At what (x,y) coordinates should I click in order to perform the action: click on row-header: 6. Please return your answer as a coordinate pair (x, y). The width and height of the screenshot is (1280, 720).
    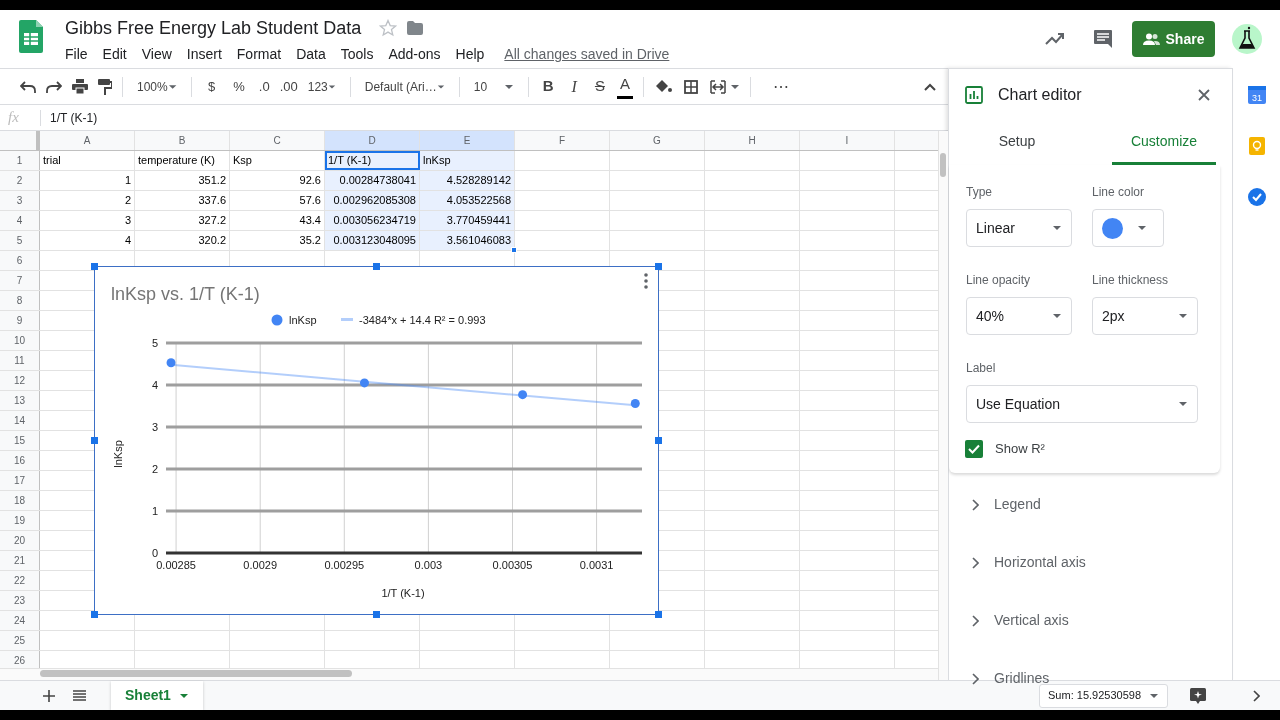
    Looking at the image, I should click on (20, 260).